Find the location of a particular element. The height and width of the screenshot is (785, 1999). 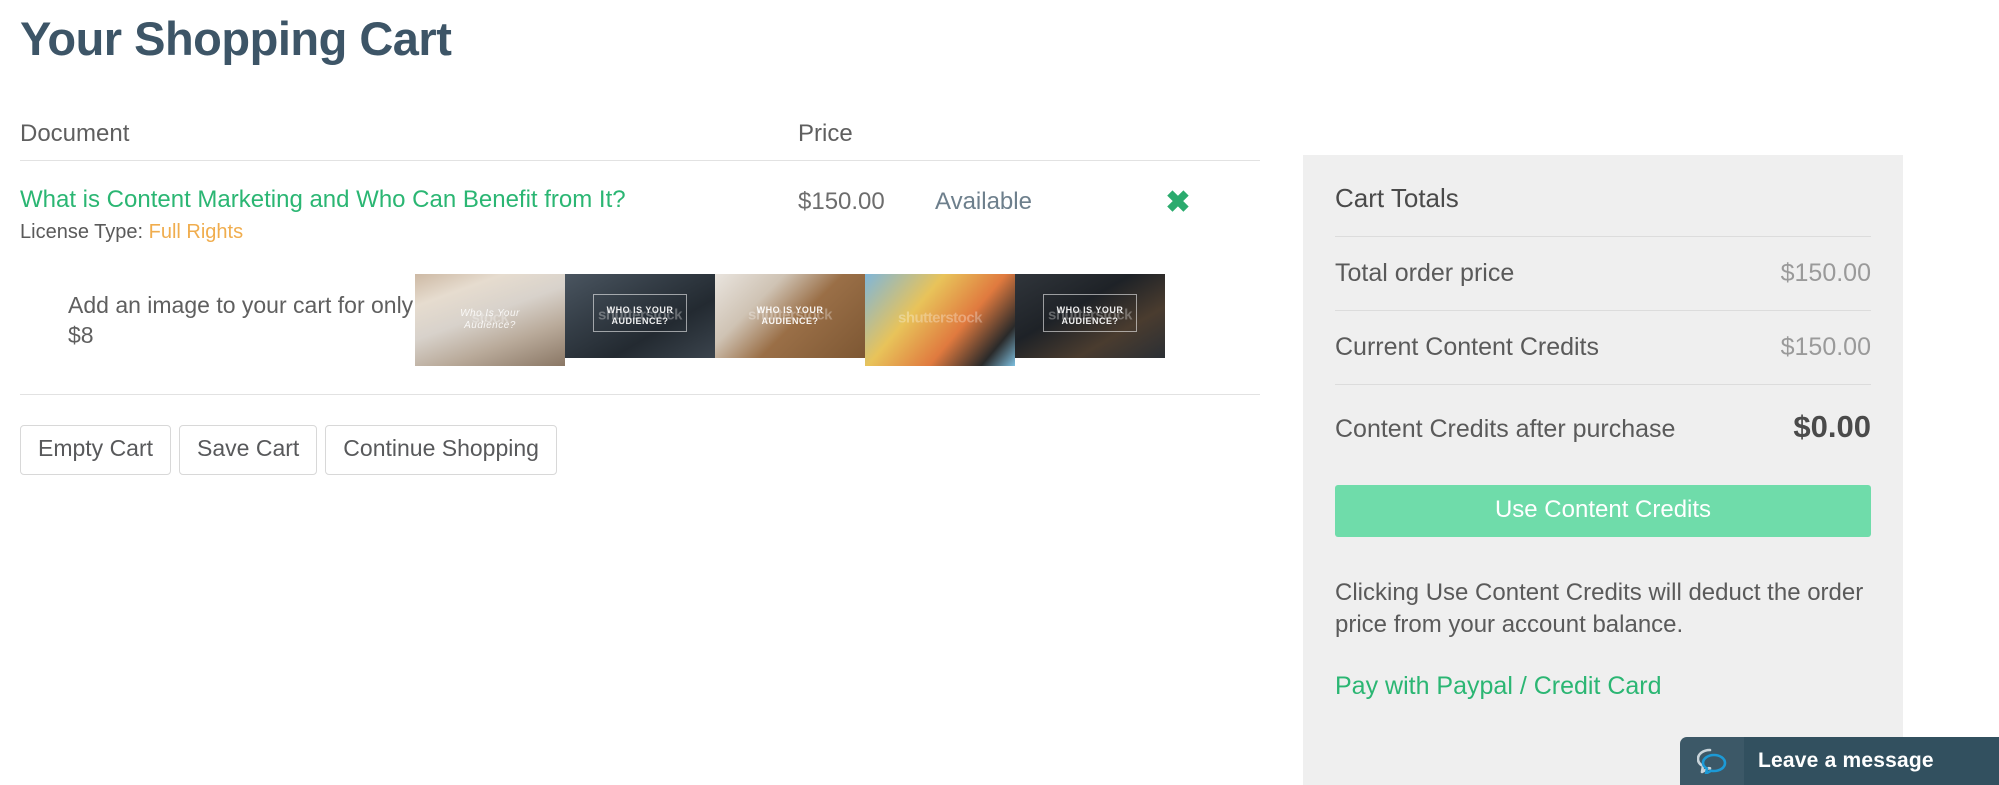

totals-label: Content Credits after purchase is located at coordinates (1505, 429).